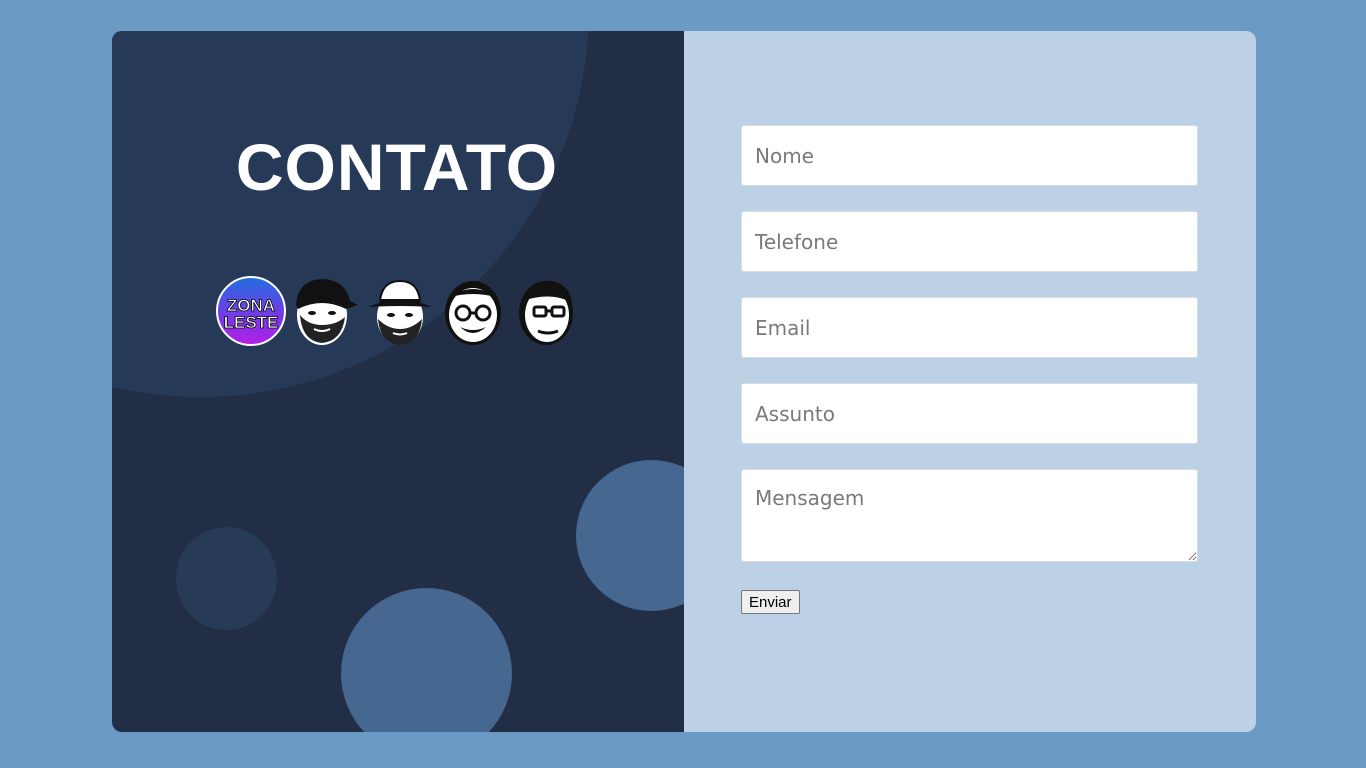 This screenshot has height=768, width=1366. What do you see at coordinates (547, 311) in the screenshot?
I see `man-with-glasses-face-icon` at bounding box center [547, 311].